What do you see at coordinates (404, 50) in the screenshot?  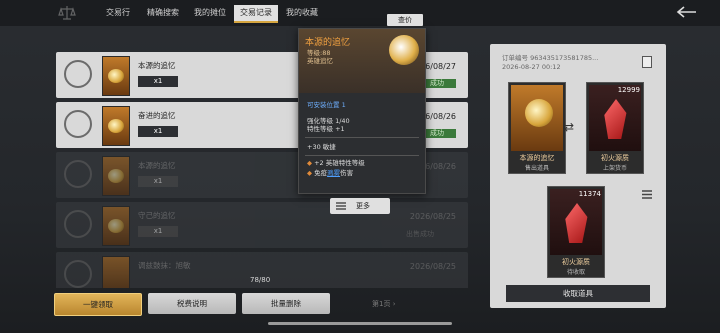 I see `item-image` at bounding box center [404, 50].